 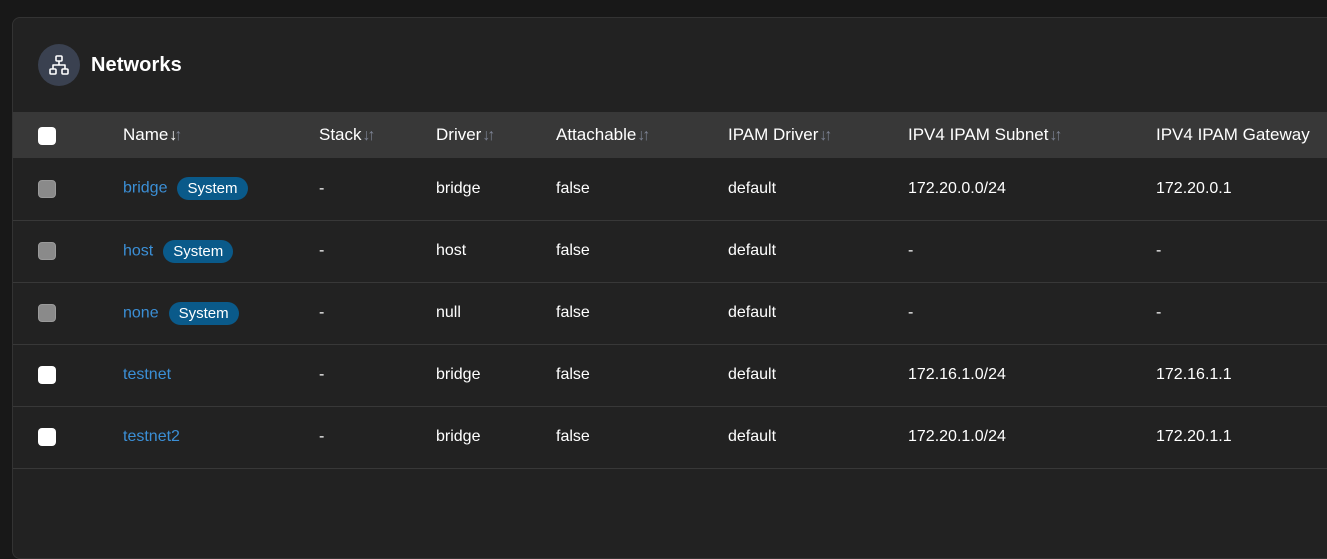 I want to click on column-header-stack: Stack↓↑, so click(x=377, y=135).